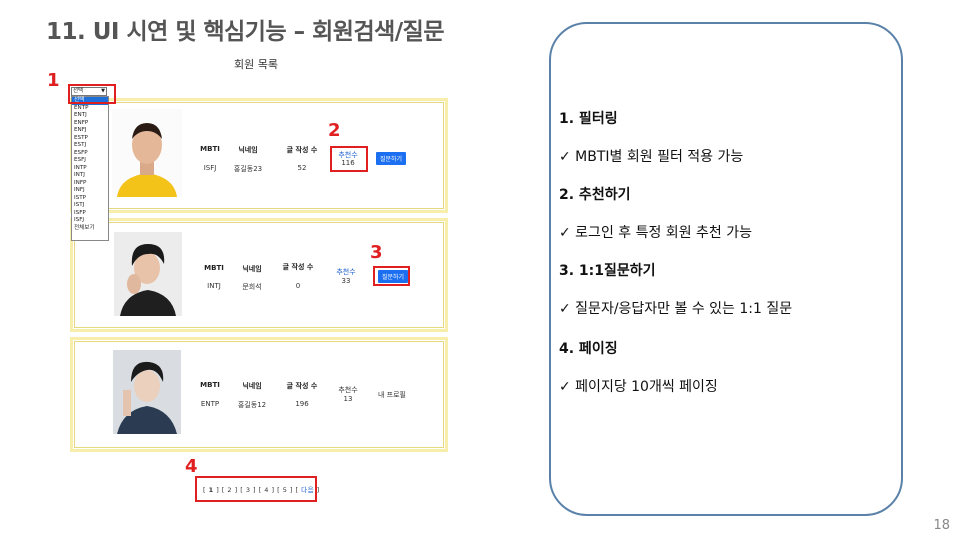 The width and height of the screenshot is (960, 540). Describe the element at coordinates (348, 399) in the screenshot. I see `recommend-count: 13` at that location.